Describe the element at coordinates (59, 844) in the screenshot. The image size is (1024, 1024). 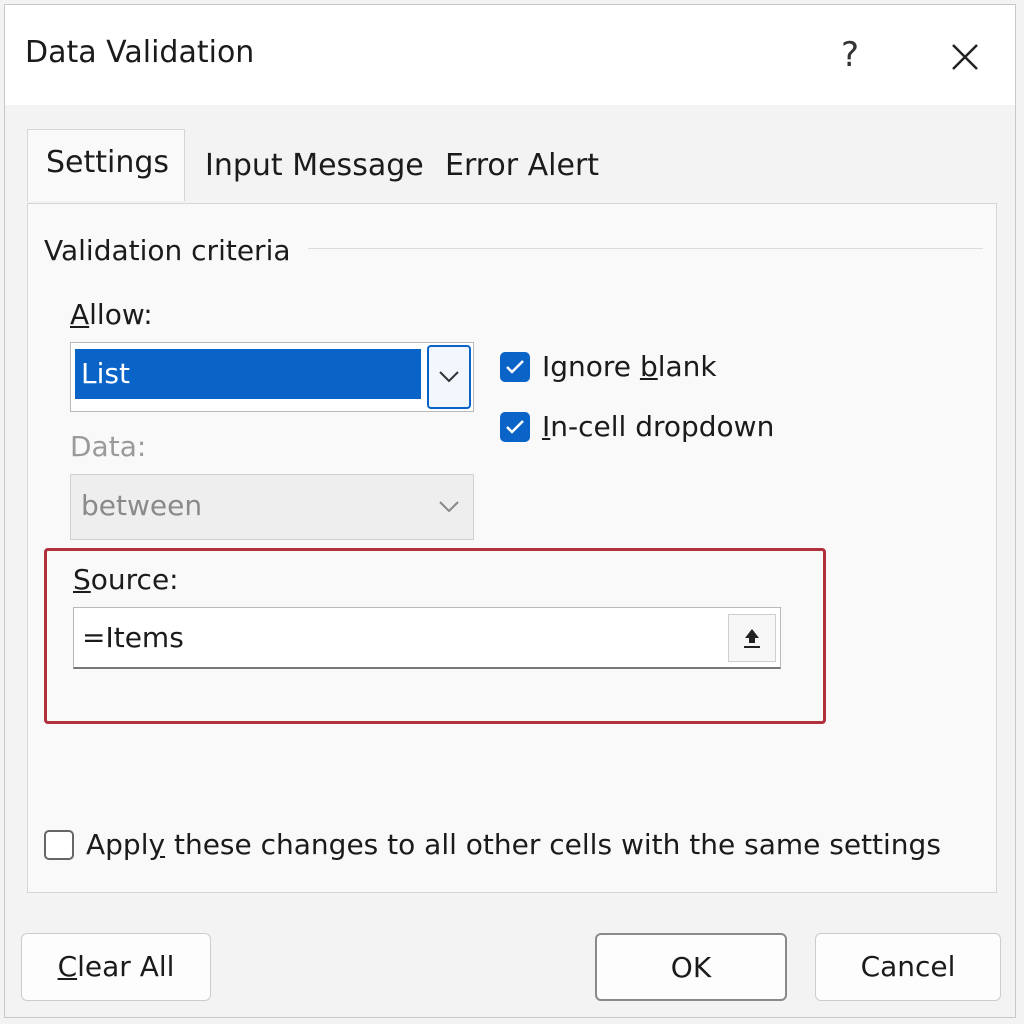
I see `apply-all-check-box` at that location.